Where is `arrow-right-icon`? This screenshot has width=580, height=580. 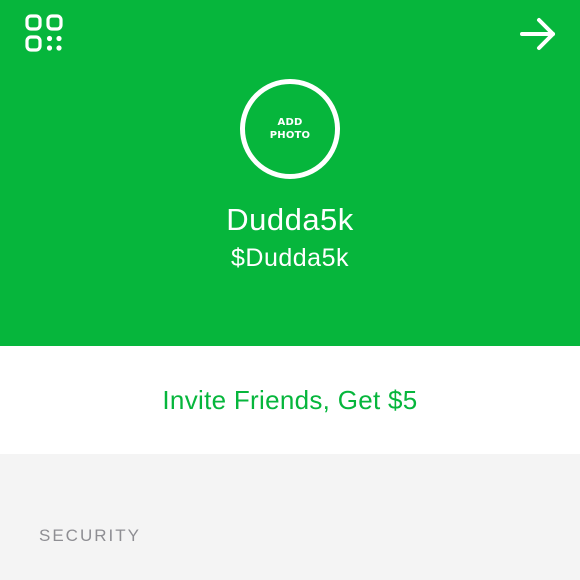
arrow-right-icon is located at coordinates (537, 34).